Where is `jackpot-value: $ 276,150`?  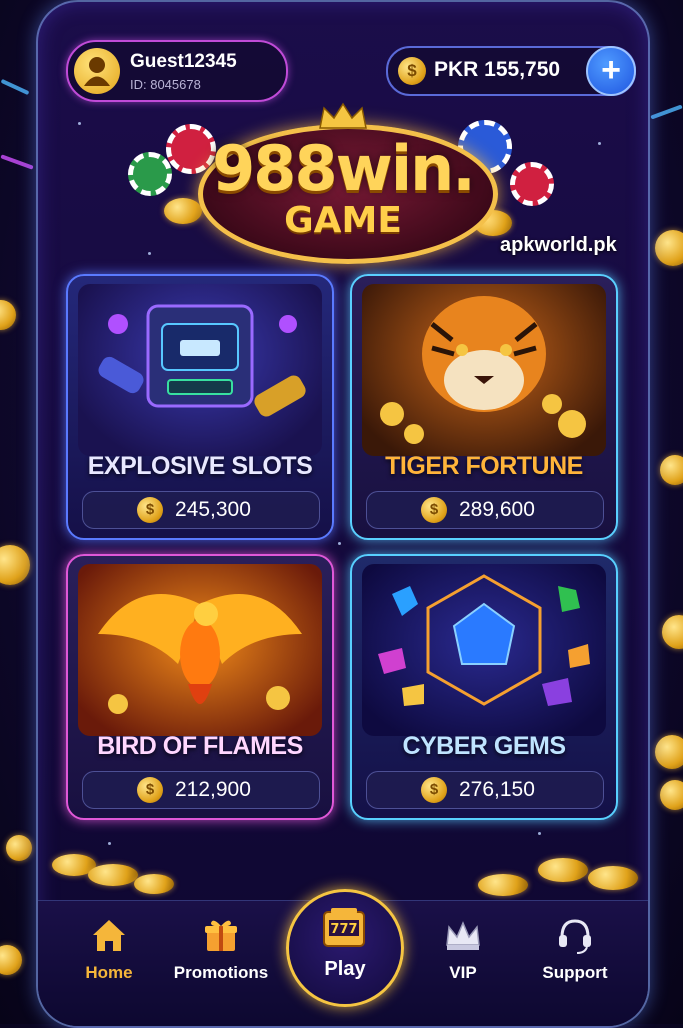
jackpot-value: $ 276,150 is located at coordinates (485, 790).